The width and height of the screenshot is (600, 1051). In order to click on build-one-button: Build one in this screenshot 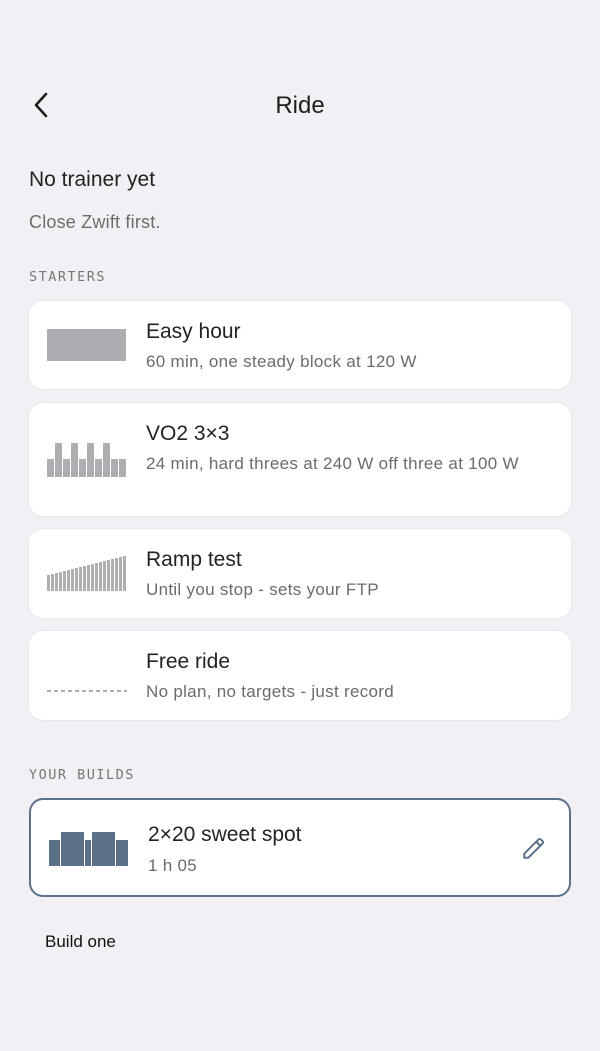, I will do `click(80, 942)`.